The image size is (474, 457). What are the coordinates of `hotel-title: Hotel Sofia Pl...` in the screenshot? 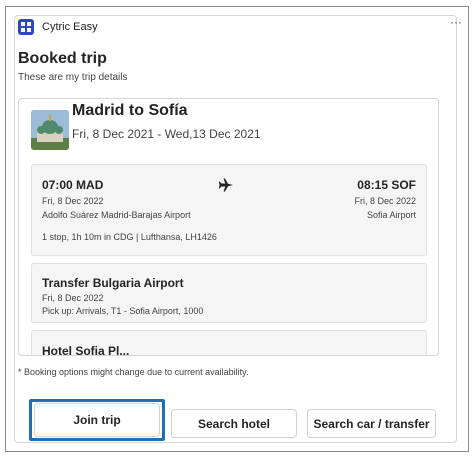 It's located at (86, 350).